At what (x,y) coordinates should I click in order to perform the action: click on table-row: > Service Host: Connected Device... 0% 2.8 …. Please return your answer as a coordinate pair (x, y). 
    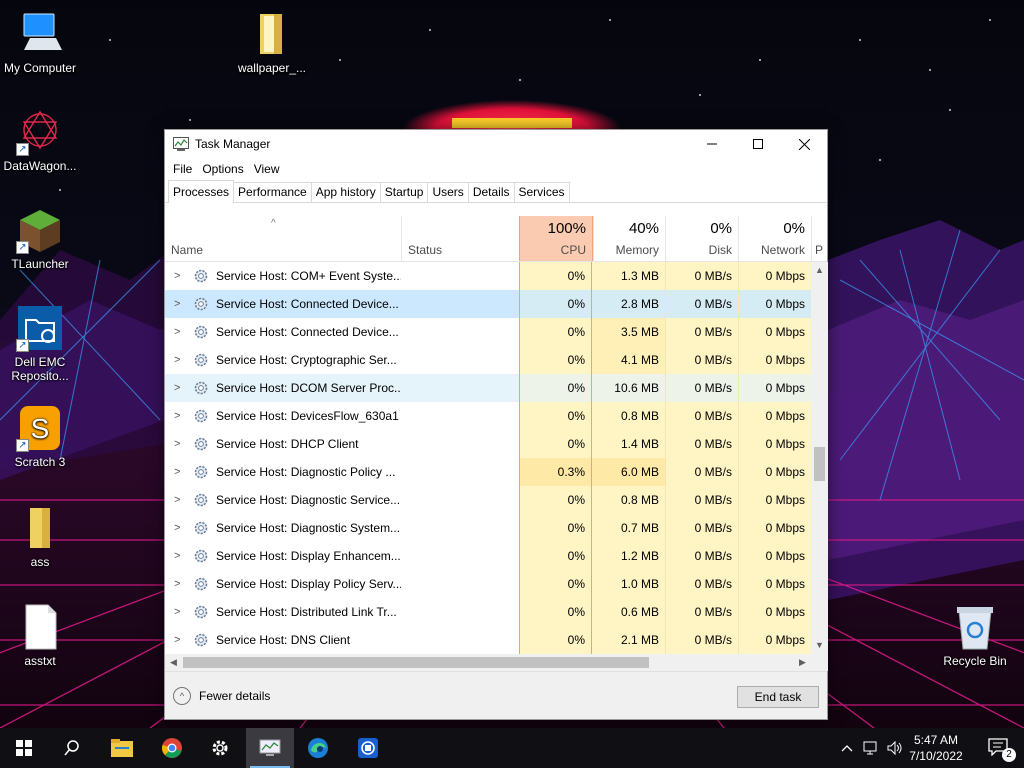
    Looking at the image, I should click on (488, 304).